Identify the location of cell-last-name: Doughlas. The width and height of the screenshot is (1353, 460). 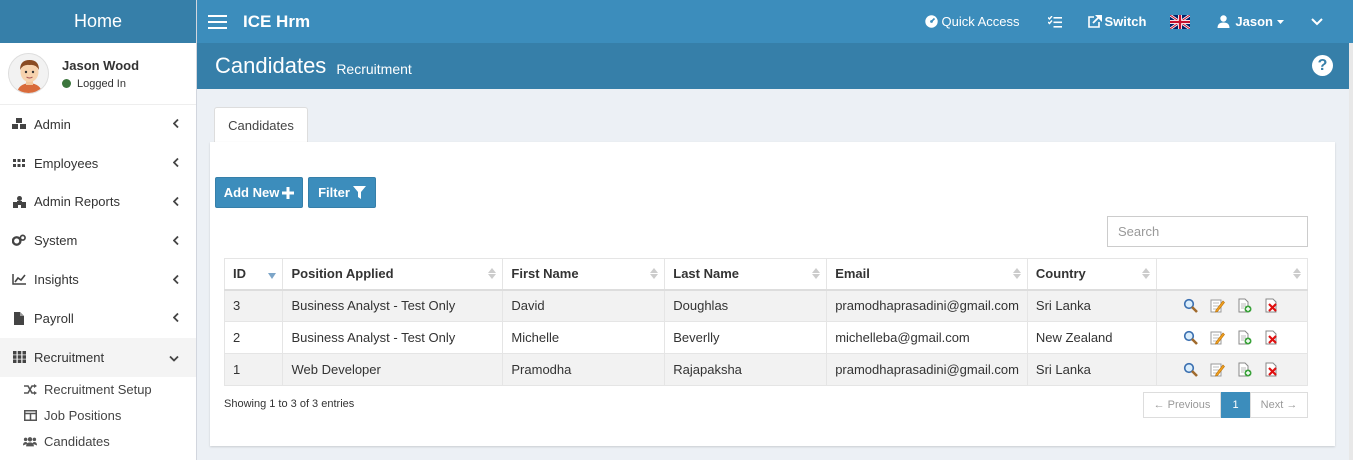
(746, 305).